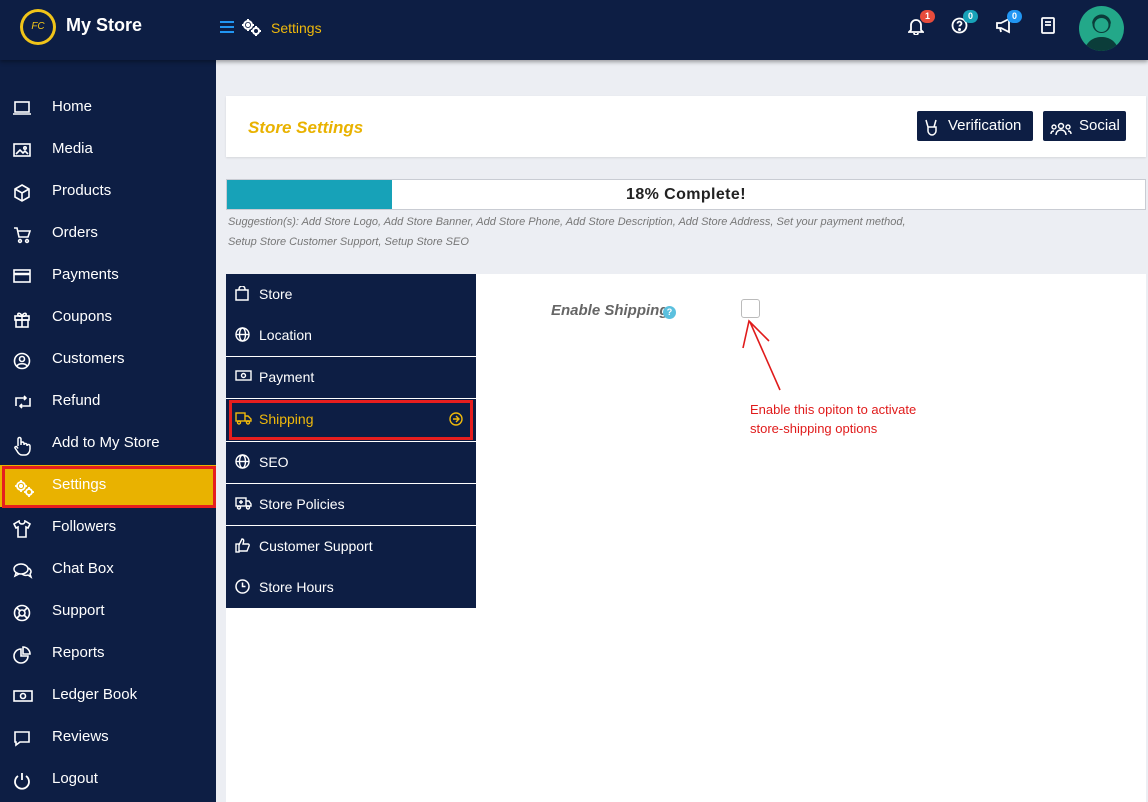 The image size is (1148, 802). Describe the element at coordinates (22, 741) in the screenshot. I see `comment-icon` at that location.